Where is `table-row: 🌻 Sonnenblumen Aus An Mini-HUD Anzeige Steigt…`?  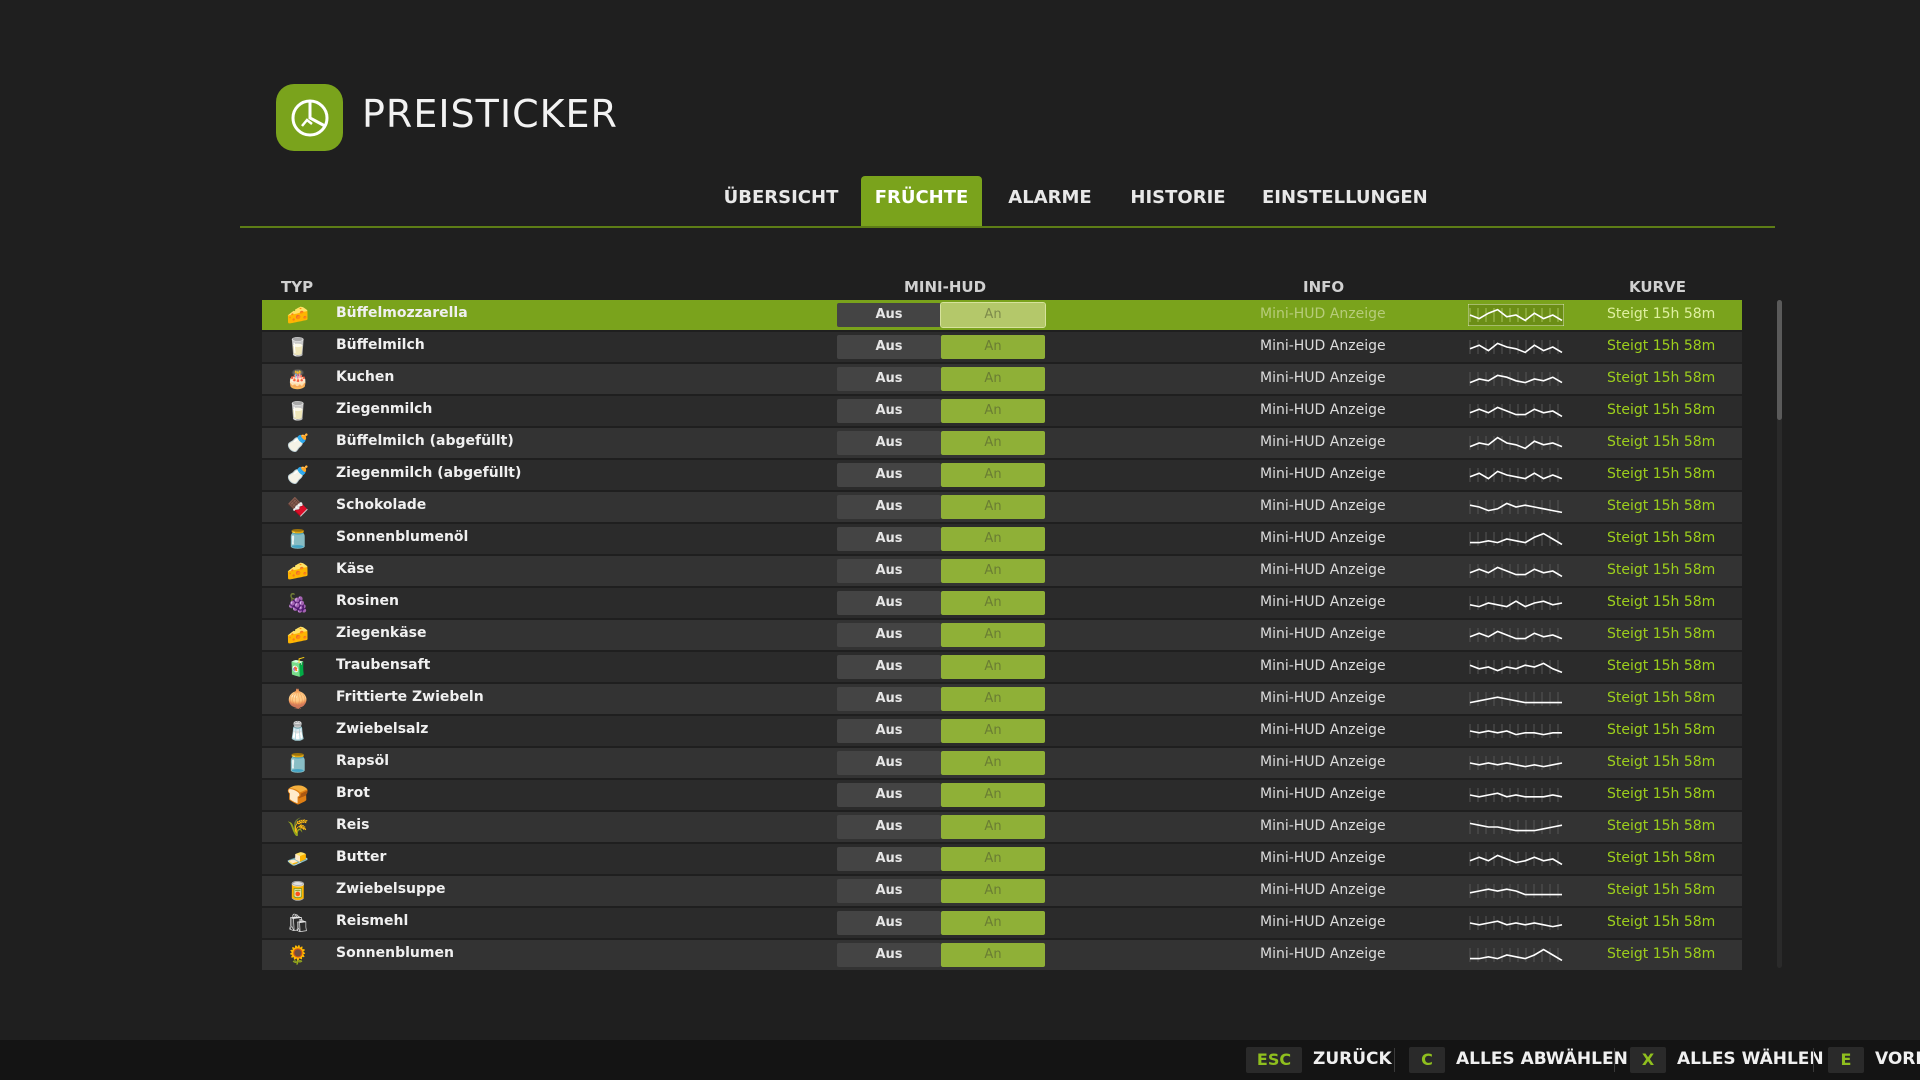 table-row: 🌻 Sonnenblumen Aus An Mini-HUD Anzeige Steigt… is located at coordinates (1002, 955).